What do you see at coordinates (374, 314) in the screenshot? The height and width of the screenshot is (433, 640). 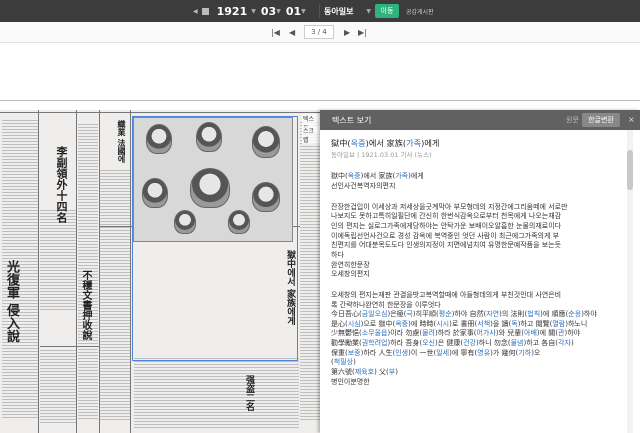 I see `reading-highlight: 금일오심` at bounding box center [374, 314].